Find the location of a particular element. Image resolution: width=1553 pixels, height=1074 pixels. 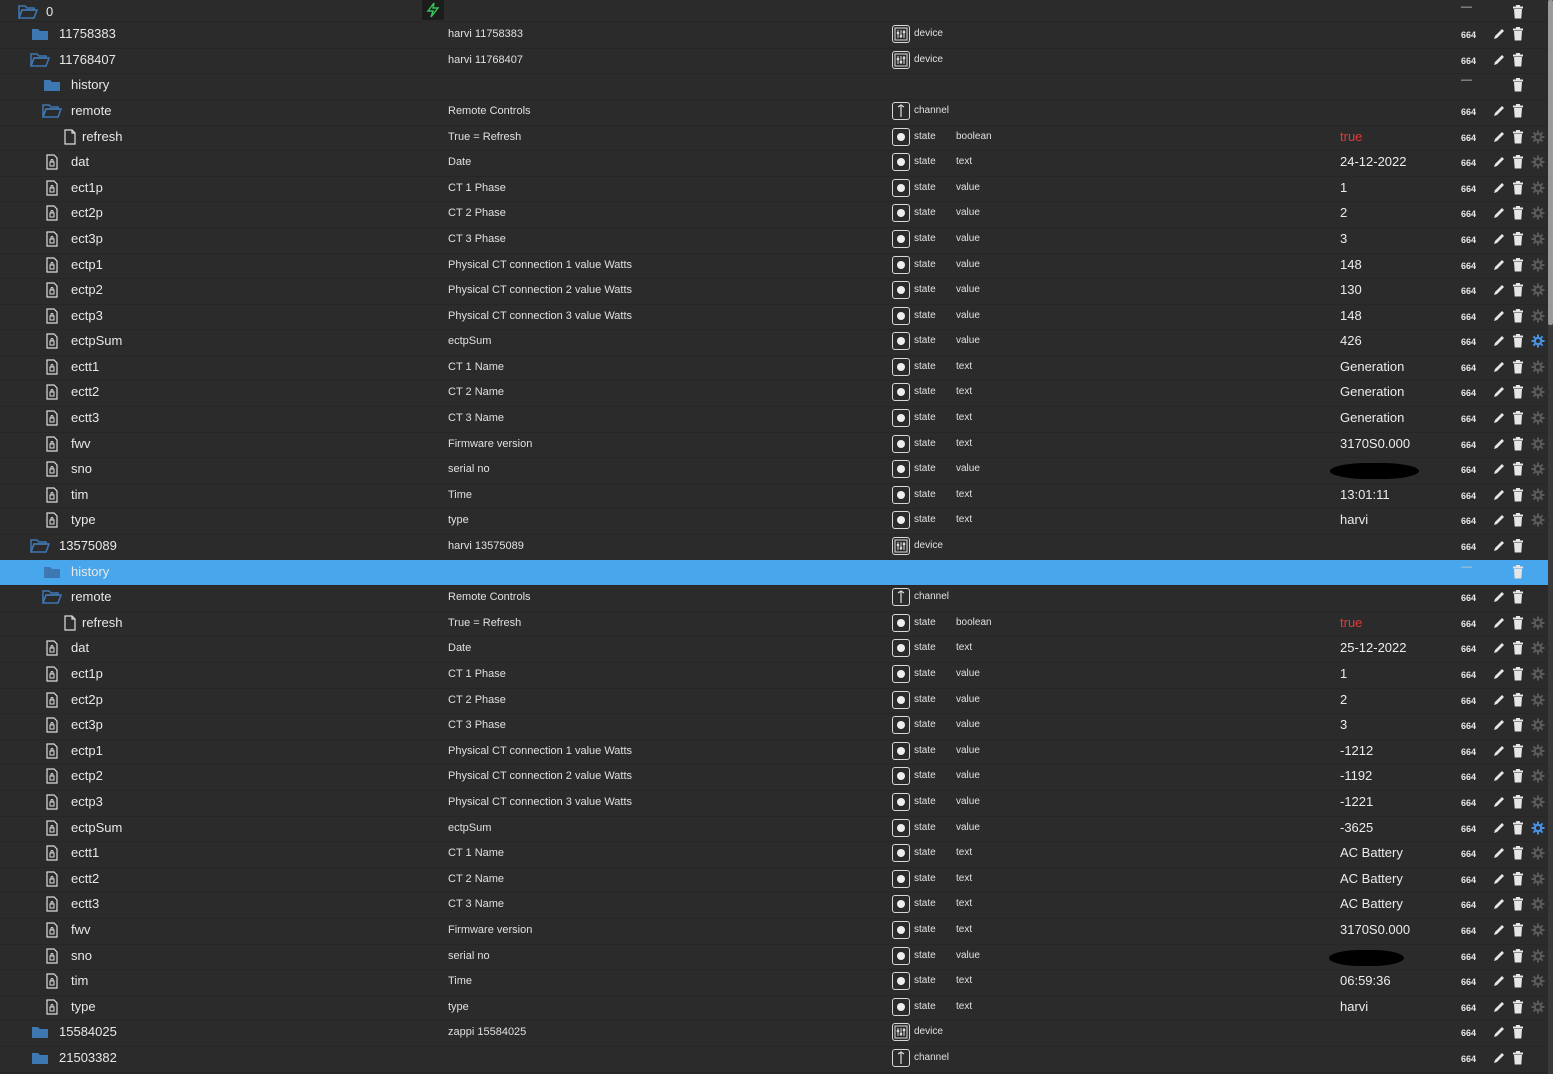

tree-row-ectpSum: ectpSum ectpSum state value 426 664 is located at coordinates (774, 342).